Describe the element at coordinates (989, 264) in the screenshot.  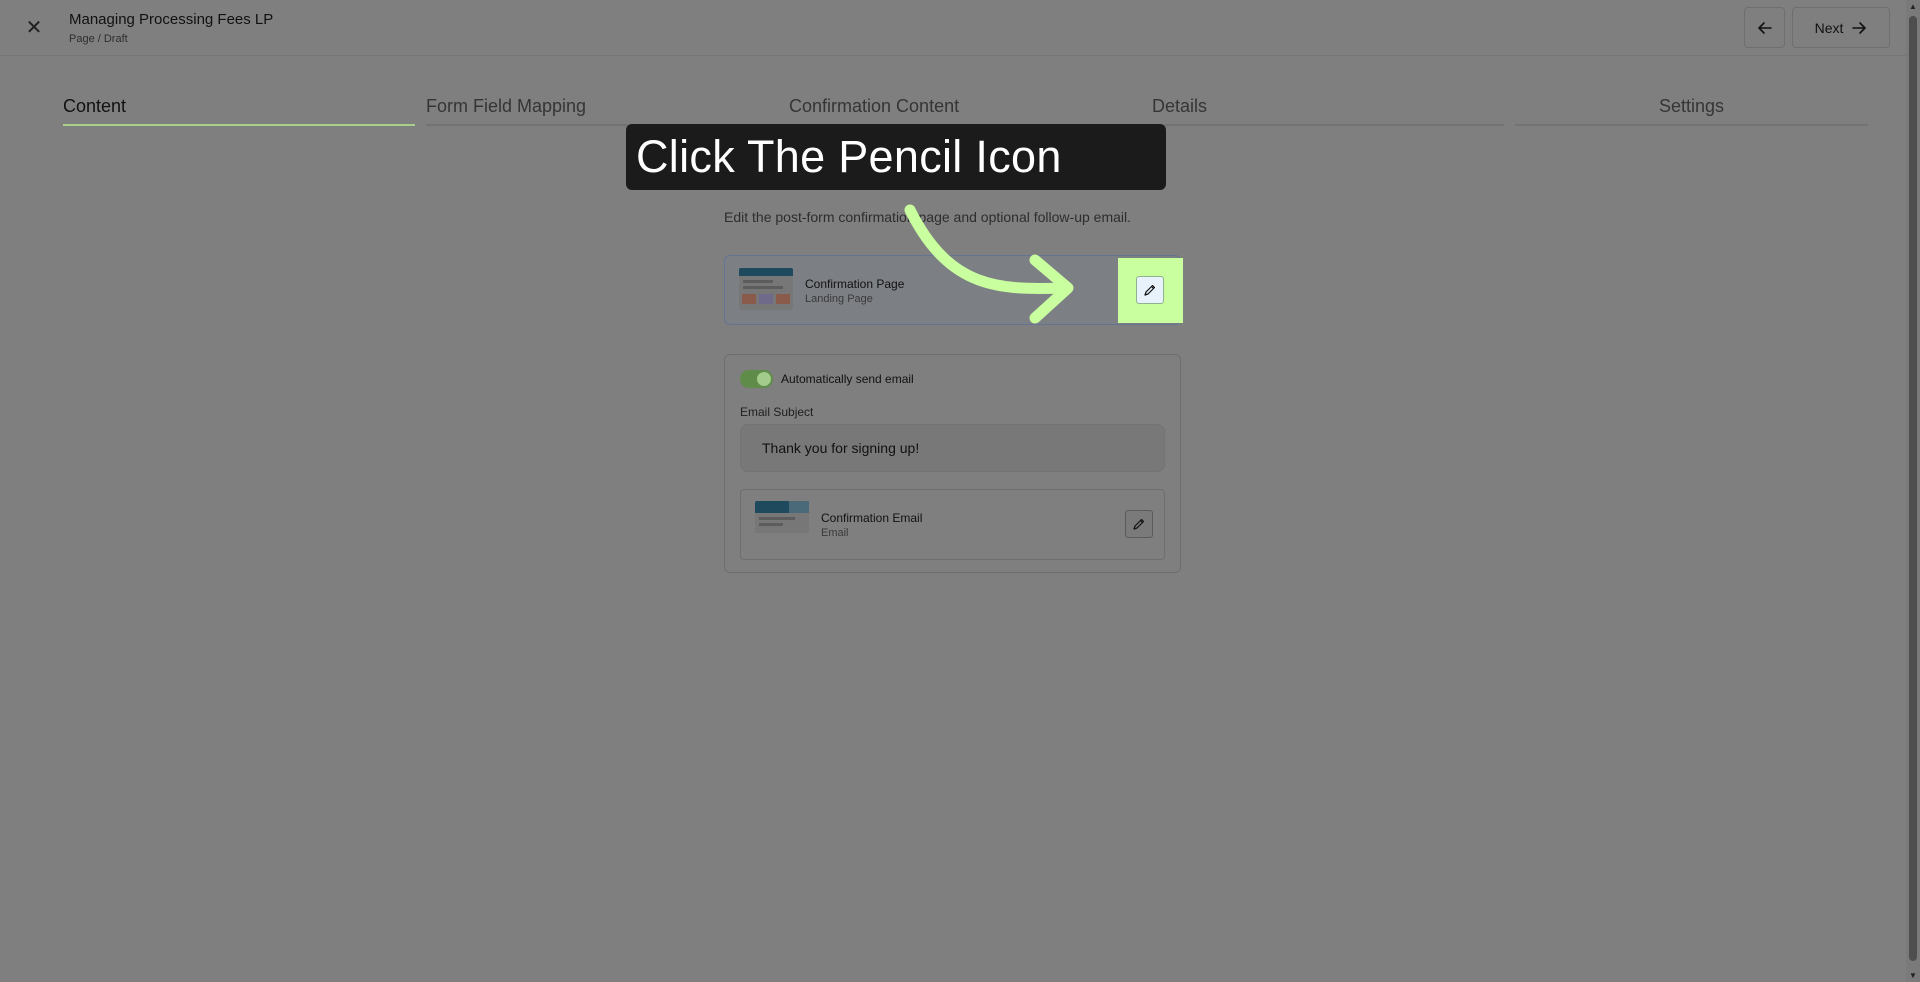
I see `guide-arrow-icon` at that location.